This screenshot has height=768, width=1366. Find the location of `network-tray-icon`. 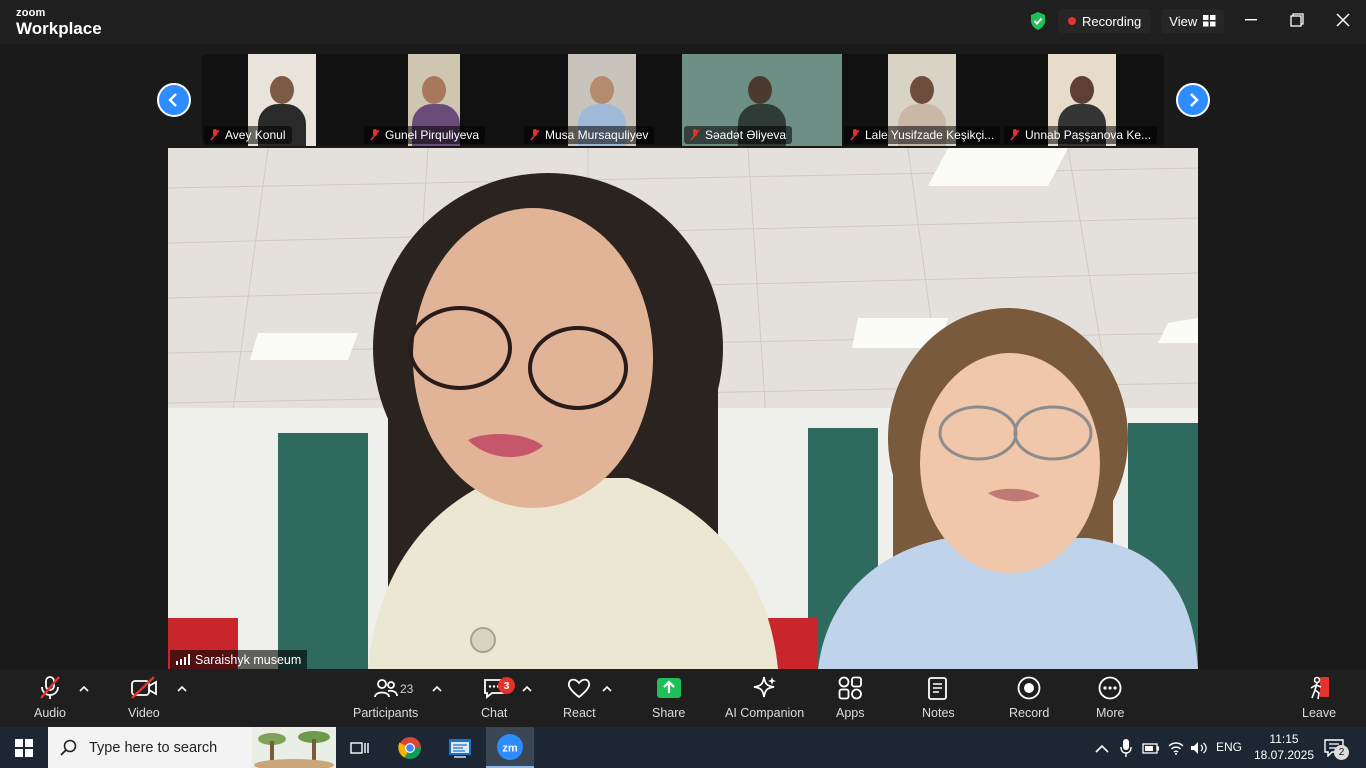

network-tray-icon is located at coordinates (1176, 748).